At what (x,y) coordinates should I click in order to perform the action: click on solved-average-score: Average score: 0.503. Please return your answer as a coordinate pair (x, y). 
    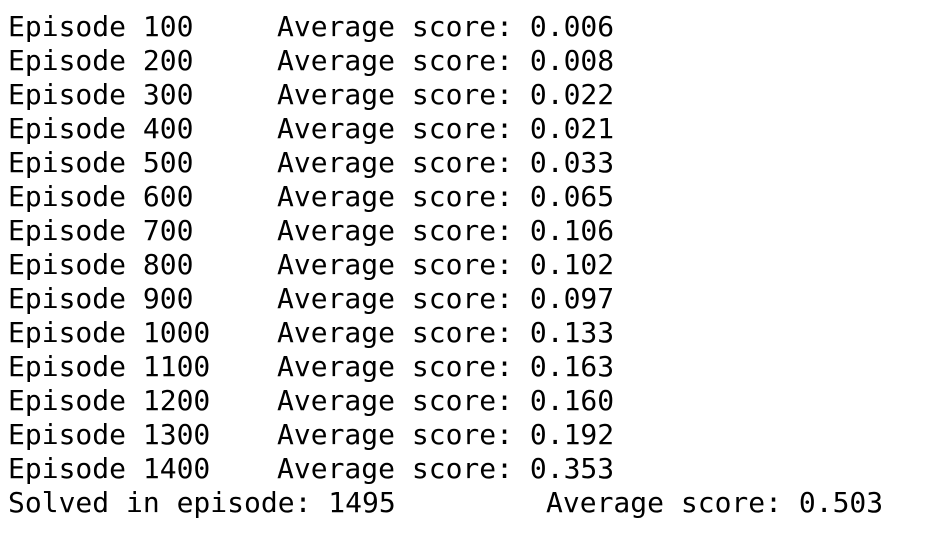
    Looking at the image, I should click on (715, 502).